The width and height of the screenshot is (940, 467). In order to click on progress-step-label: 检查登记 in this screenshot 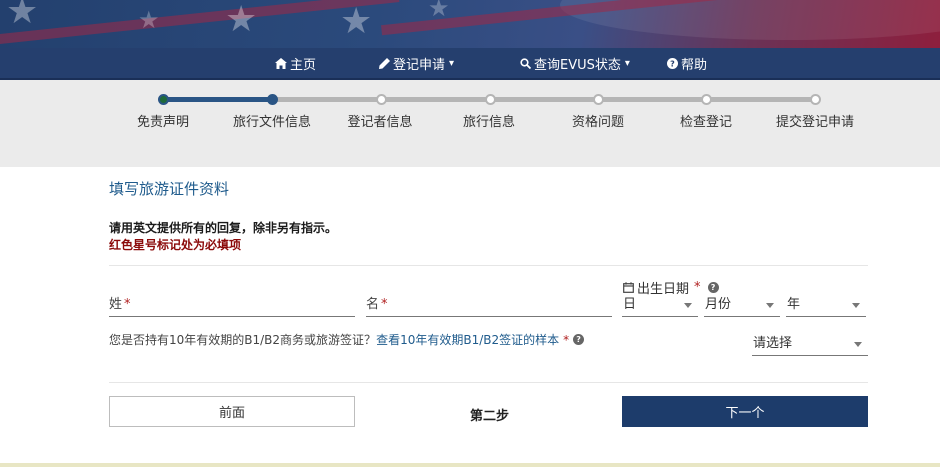, I will do `click(706, 122)`.